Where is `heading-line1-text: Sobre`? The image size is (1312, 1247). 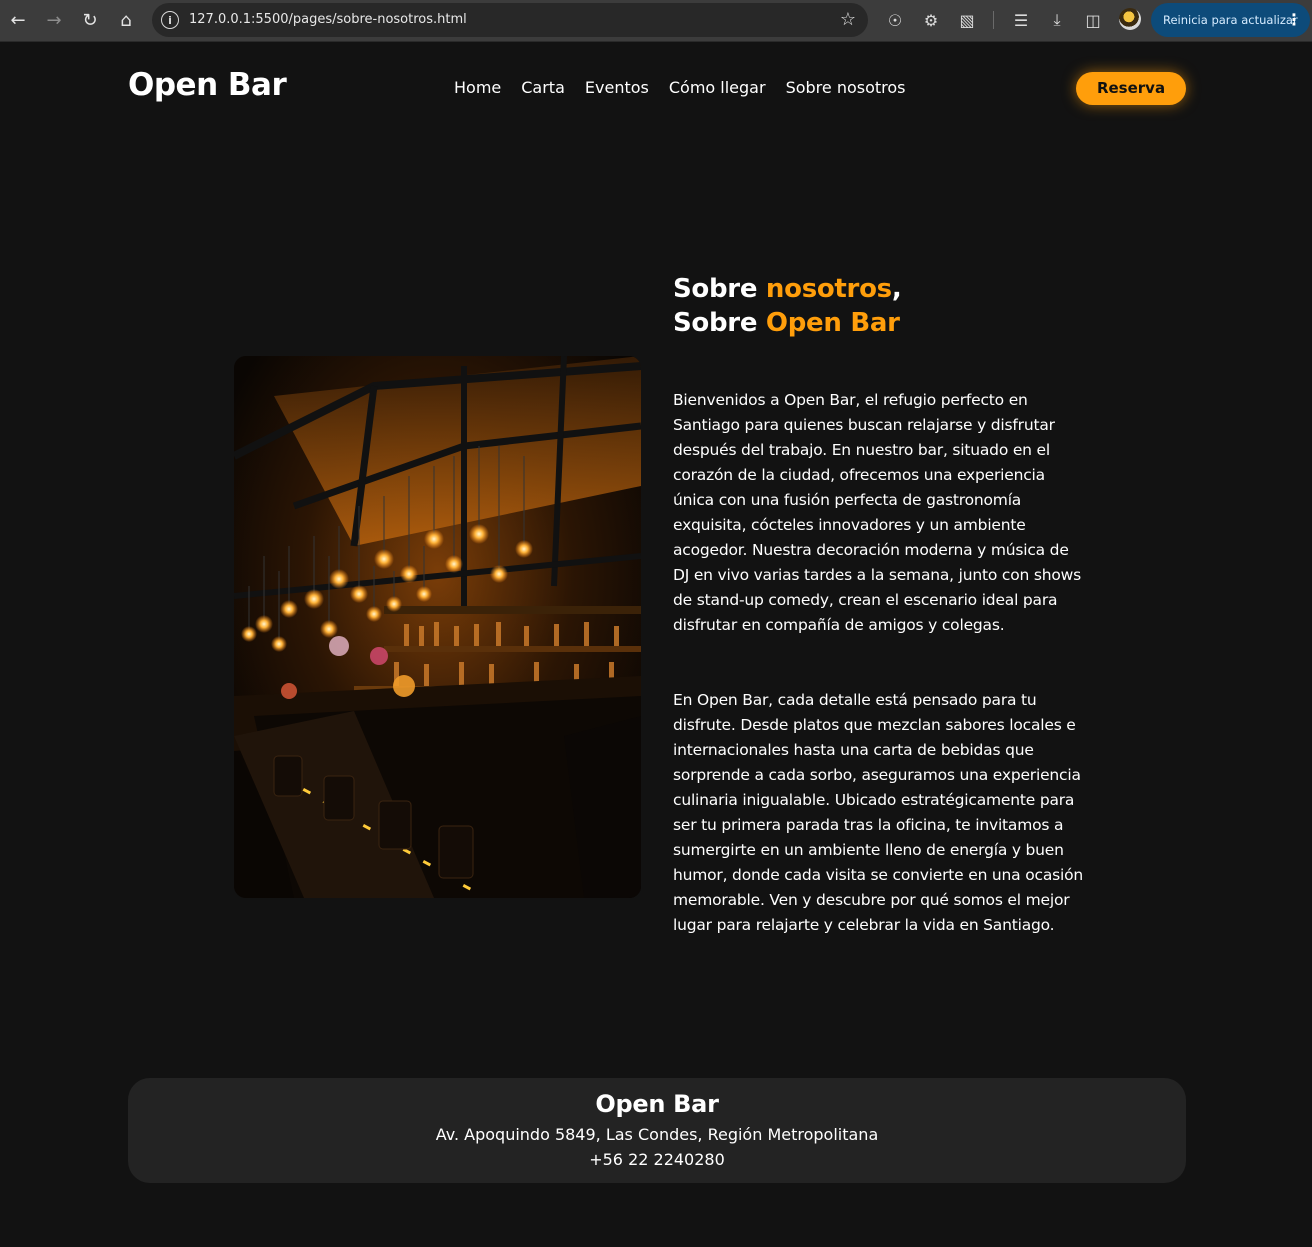
heading-line1-text: Sobre is located at coordinates (719, 289).